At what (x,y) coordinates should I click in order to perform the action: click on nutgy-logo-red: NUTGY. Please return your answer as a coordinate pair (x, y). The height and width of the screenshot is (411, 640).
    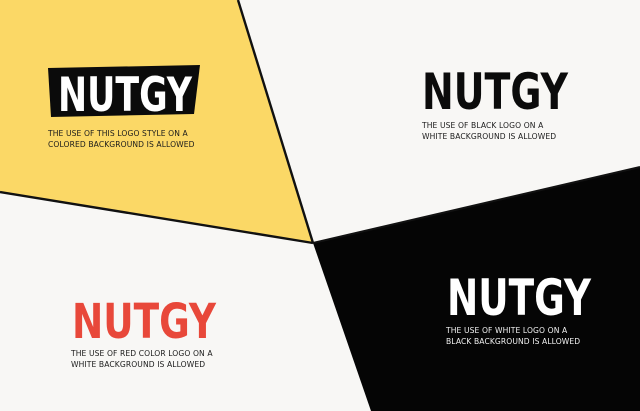
    Looking at the image, I should click on (144, 319).